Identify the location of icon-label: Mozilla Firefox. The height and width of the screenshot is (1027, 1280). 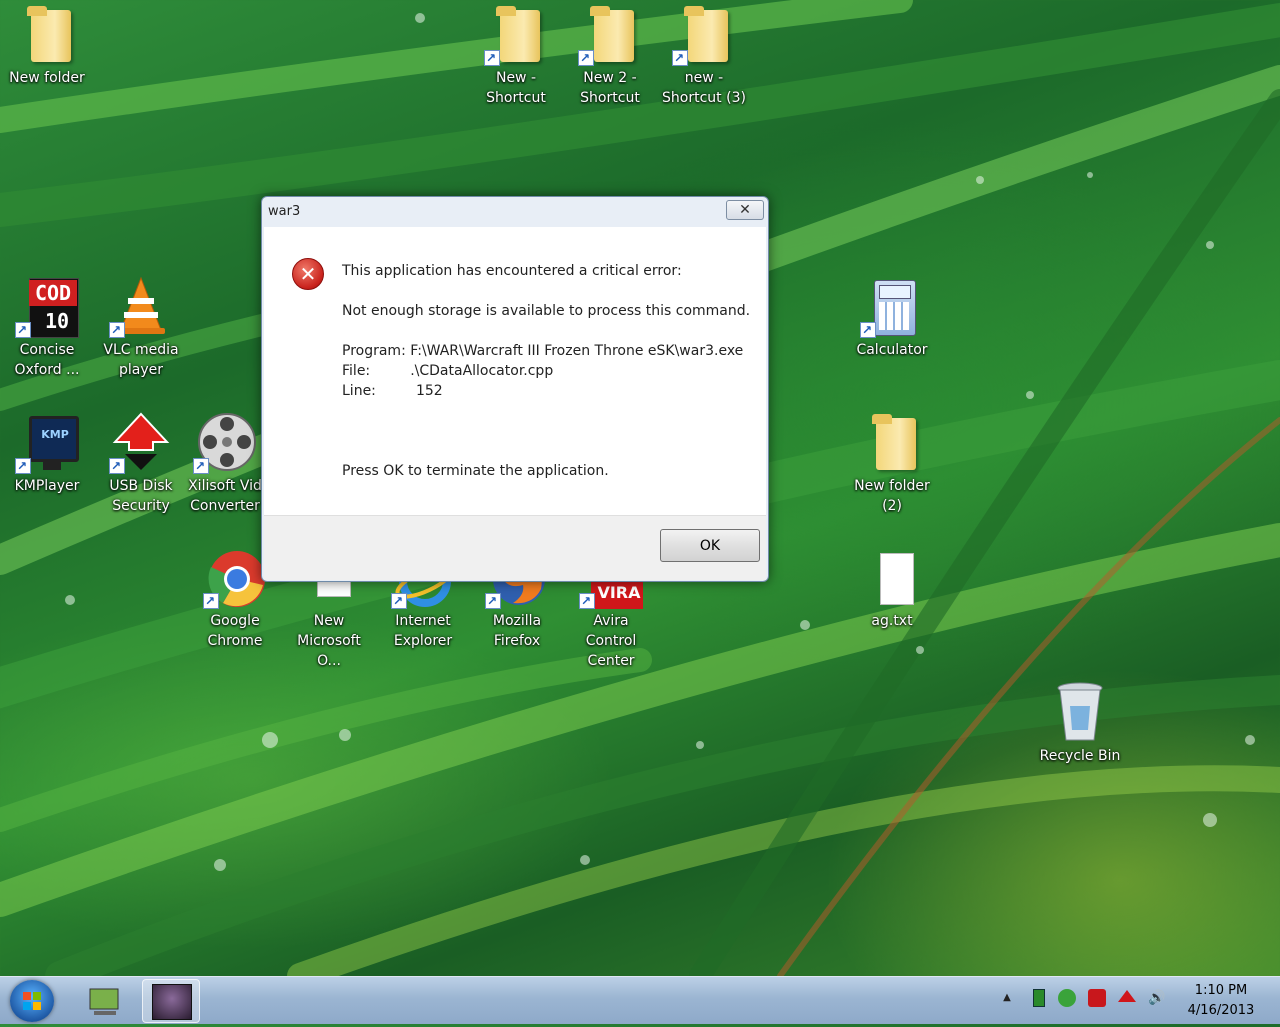
(517, 631).